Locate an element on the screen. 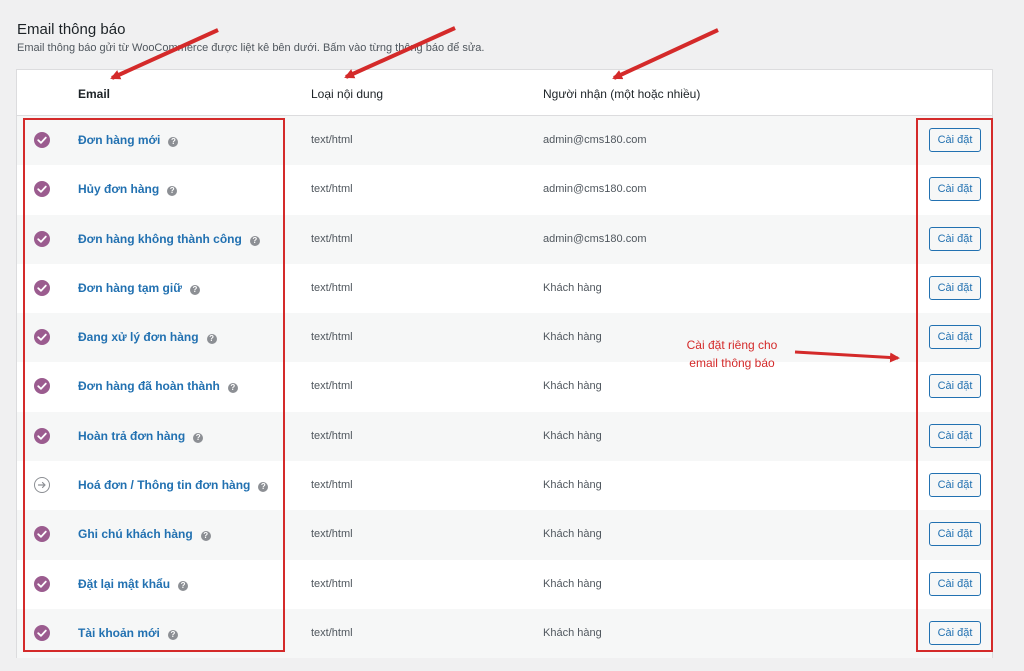 This screenshot has width=1024, height=671. arrow-to-content-type-column is located at coordinates (400, 52).